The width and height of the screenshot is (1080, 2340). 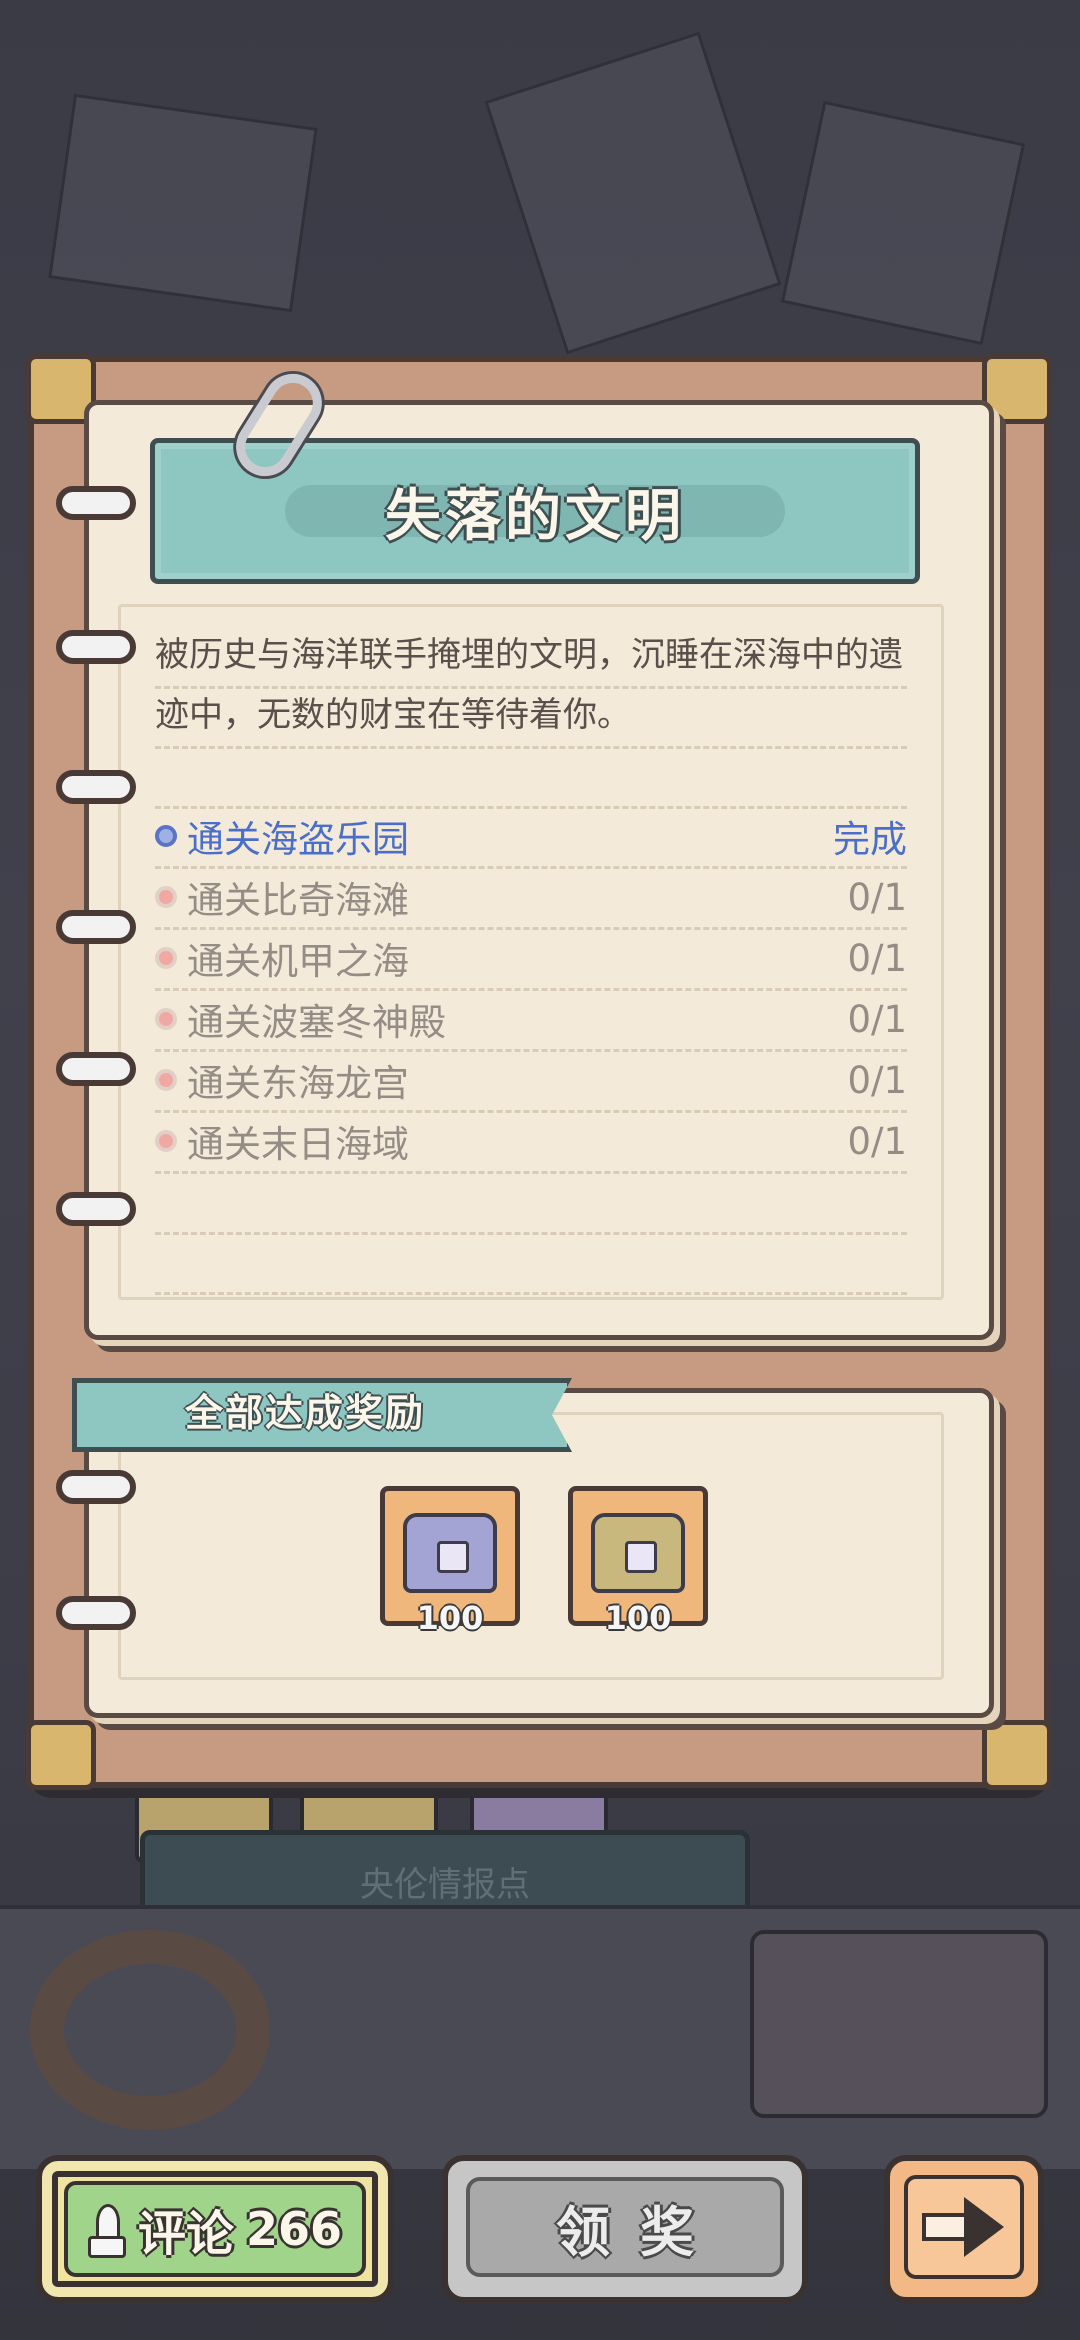 What do you see at coordinates (529, 685) in the screenshot?
I see `quest-description: 被历史与海洋联手掩埋的文明，沉睡在深海中的遗迹中，无数的财宝在等待着你。` at bounding box center [529, 685].